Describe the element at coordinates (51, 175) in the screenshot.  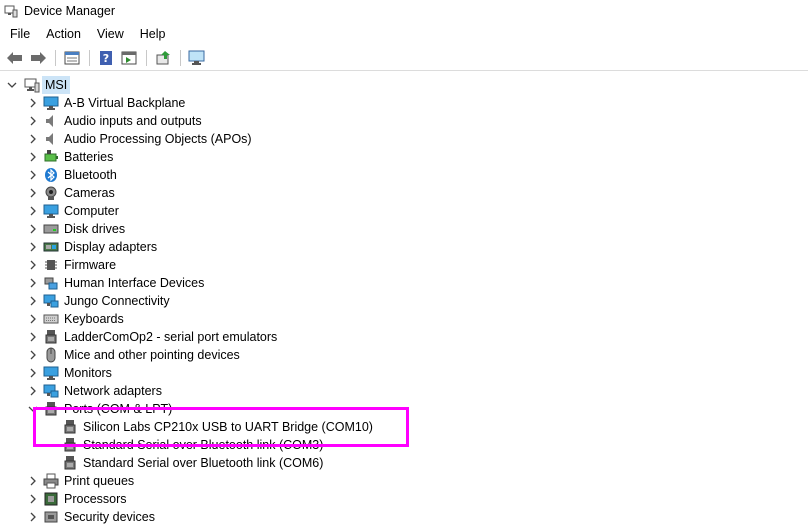
I see `bluetooth-icon` at that location.